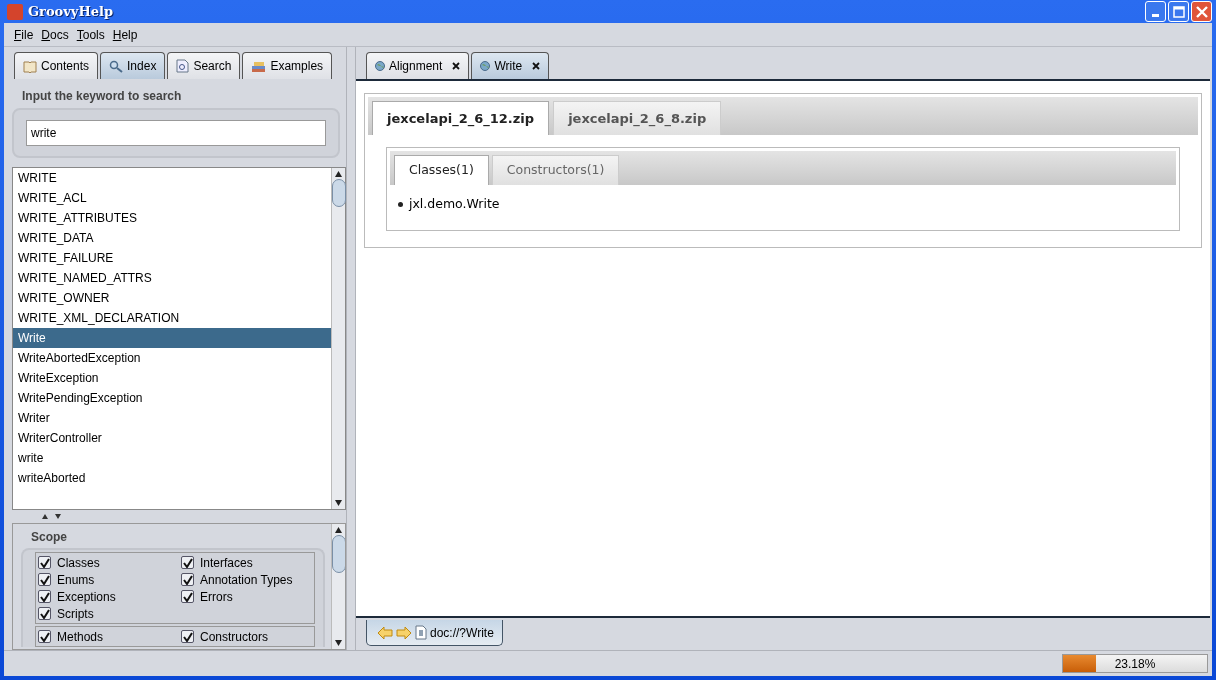  What do you see at coordinates (102, 96) in the screenshot?
I see `search-label: Input the keyword to search` at bounding box center [102, 96].